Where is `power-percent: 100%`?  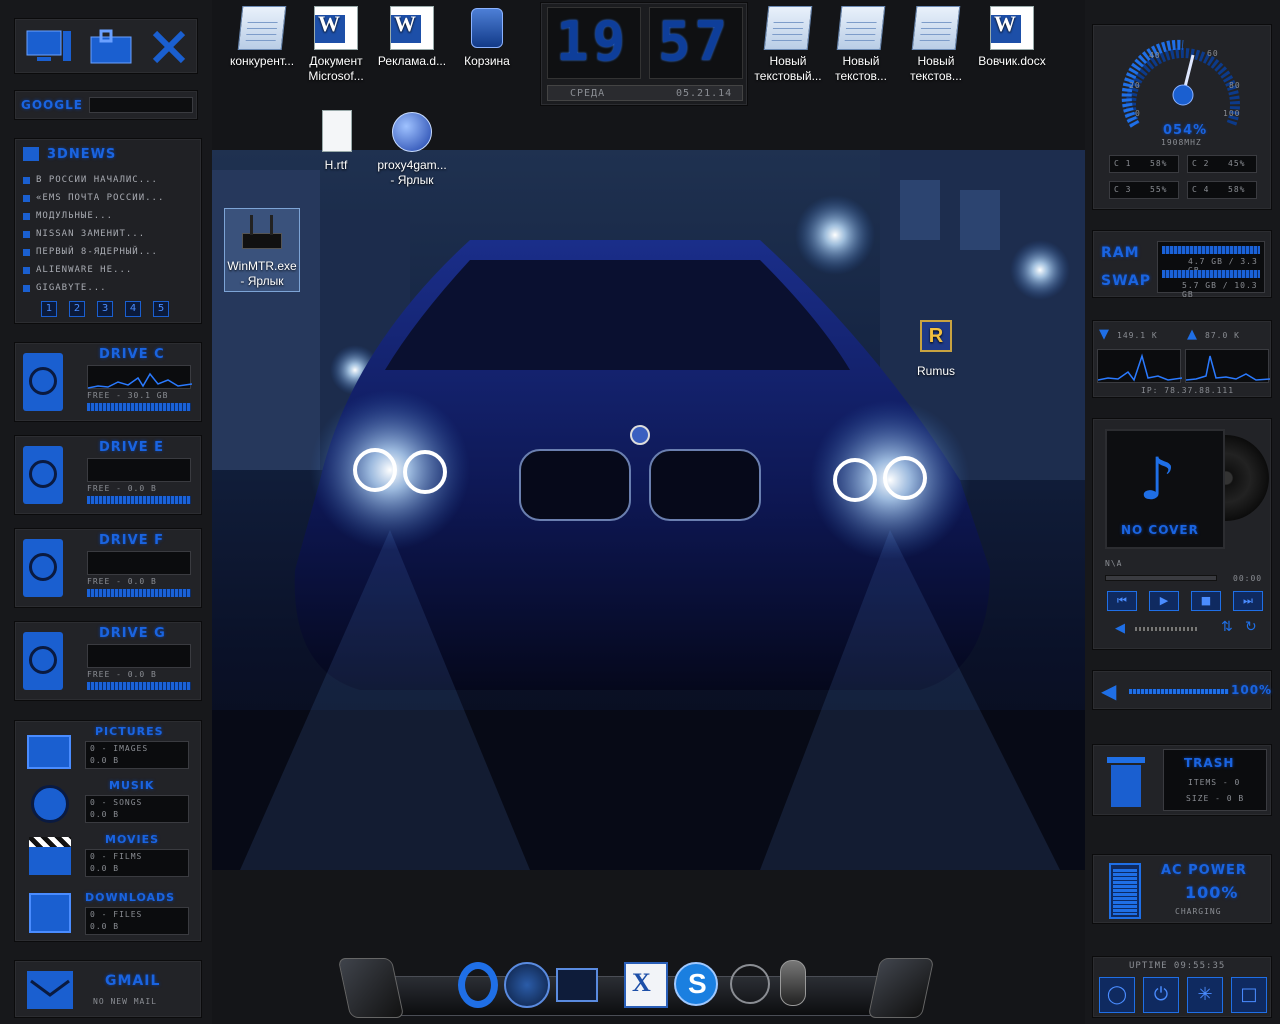
power-percent: 100% is located at coordinates (1212, 892).